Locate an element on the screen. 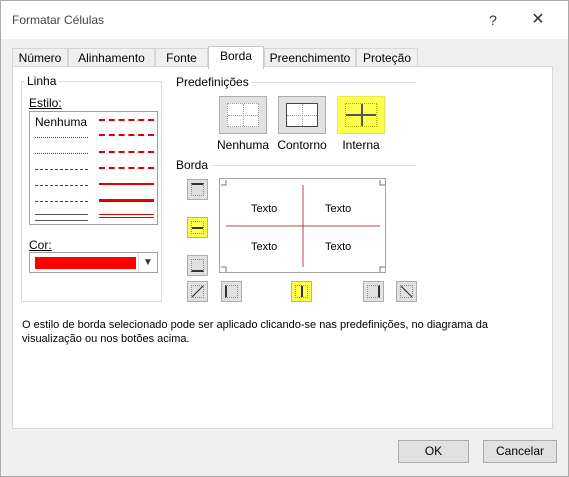  tab-preenchimento: Preenchimento is located at coordinates (310, 58).